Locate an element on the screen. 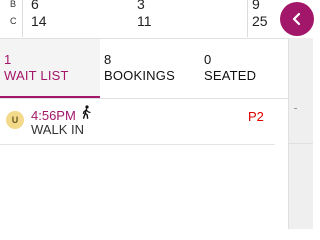  count-c-3: 25 is located at coordinates (260, 21).